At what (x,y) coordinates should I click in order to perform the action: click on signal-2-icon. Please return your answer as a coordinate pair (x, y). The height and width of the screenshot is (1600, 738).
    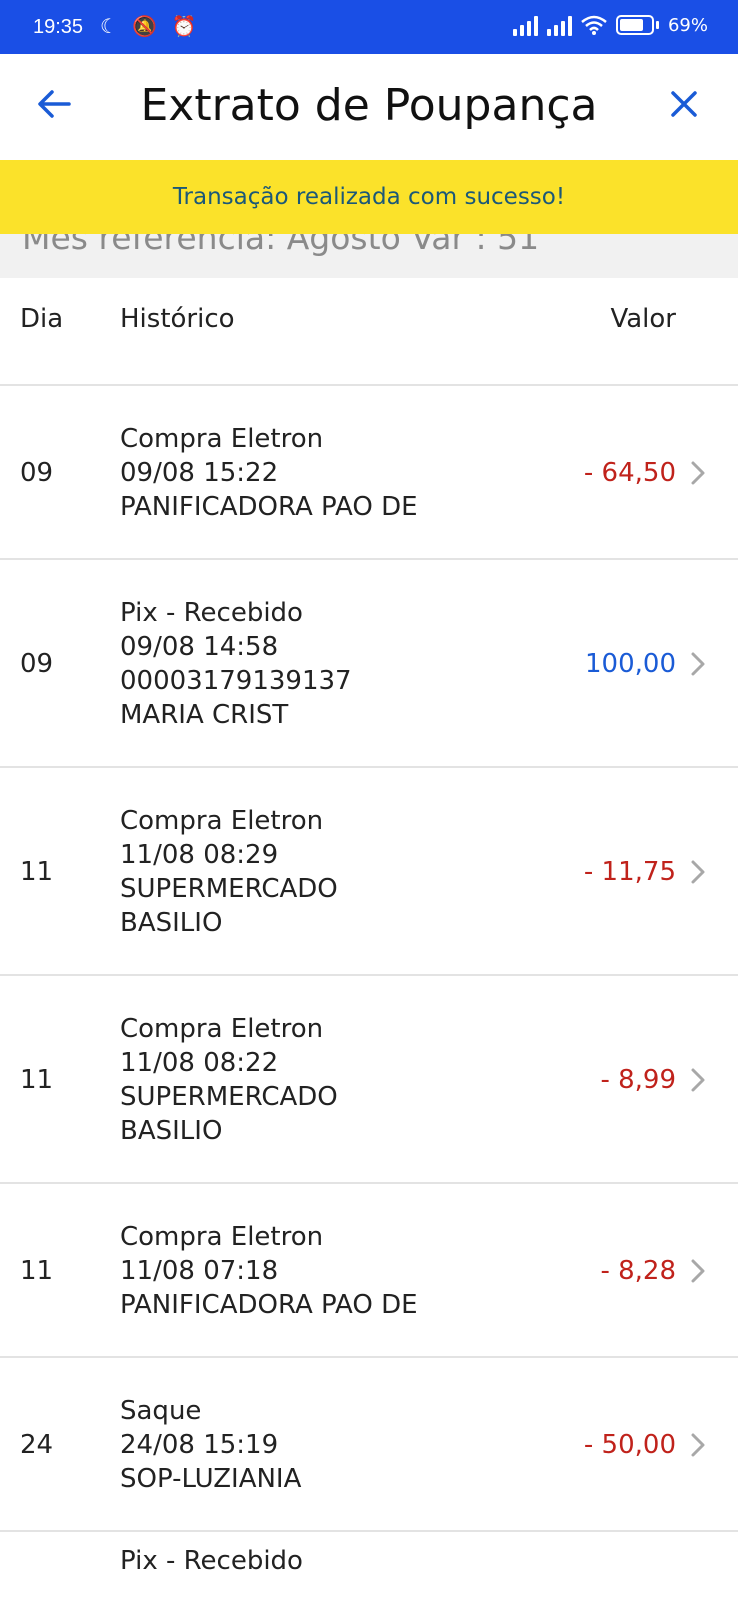
    Looking at the image, I should click on (559, 25).